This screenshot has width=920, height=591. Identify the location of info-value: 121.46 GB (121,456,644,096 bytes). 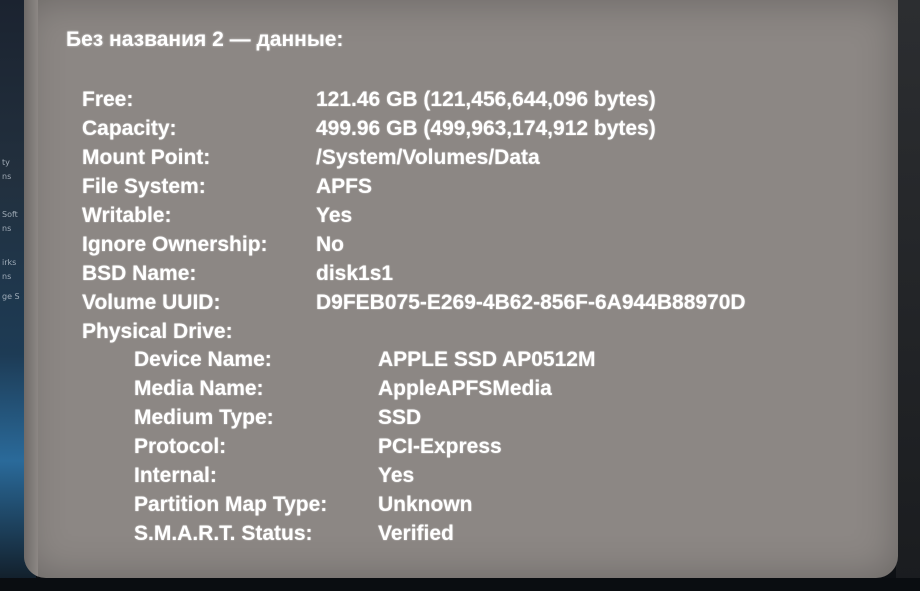
(486, 99).